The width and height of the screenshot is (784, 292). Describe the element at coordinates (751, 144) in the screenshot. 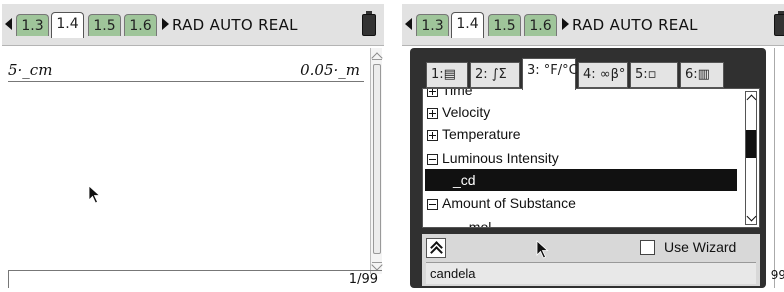

I see `list-scroll-thumb` at that location.